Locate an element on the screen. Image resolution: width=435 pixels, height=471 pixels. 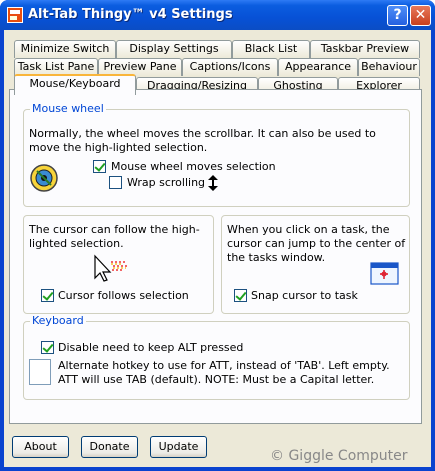
tab-minimize-switch: Minimize Switch is located at coordinates (65, 49).